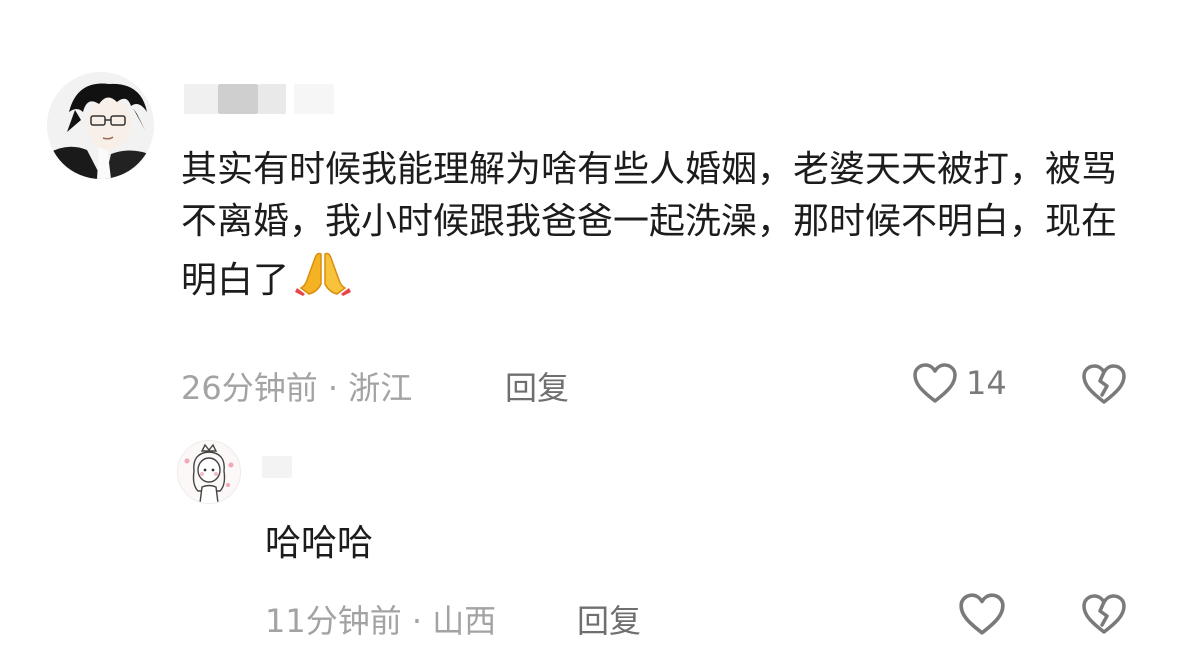 Image resolution: width=1178 pixels, height=664 pixels. I want to click on comment-dislike-button, so click(1104, 386).